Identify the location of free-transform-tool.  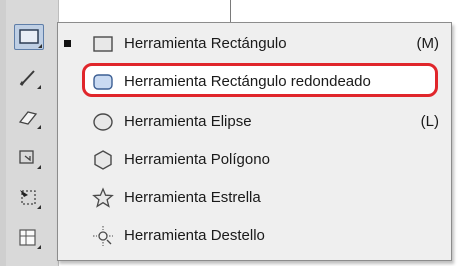
(28, 198).